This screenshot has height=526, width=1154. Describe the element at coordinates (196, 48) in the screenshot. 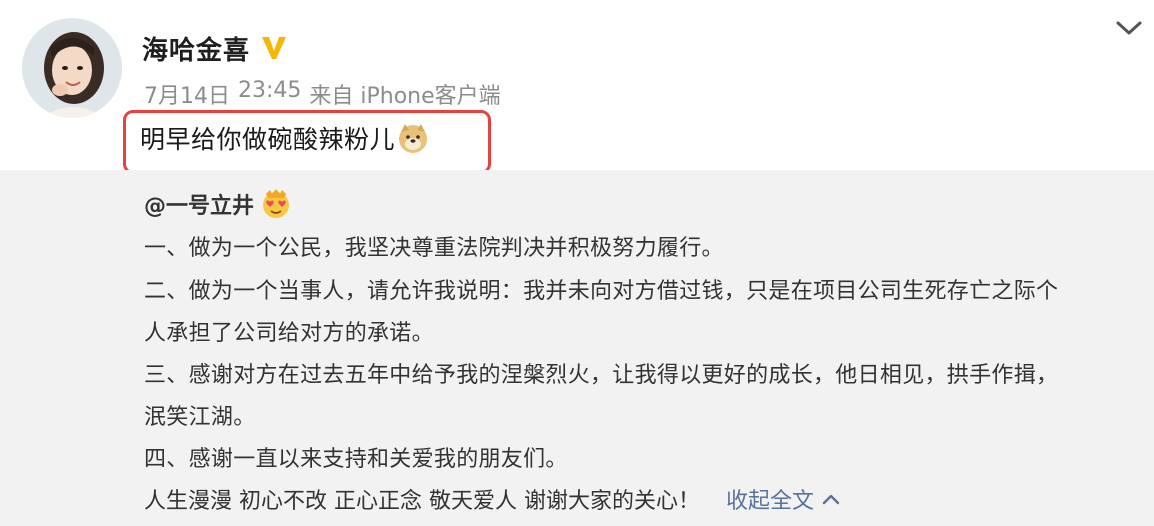

I see `author-name: 海哈金喜` at that location.